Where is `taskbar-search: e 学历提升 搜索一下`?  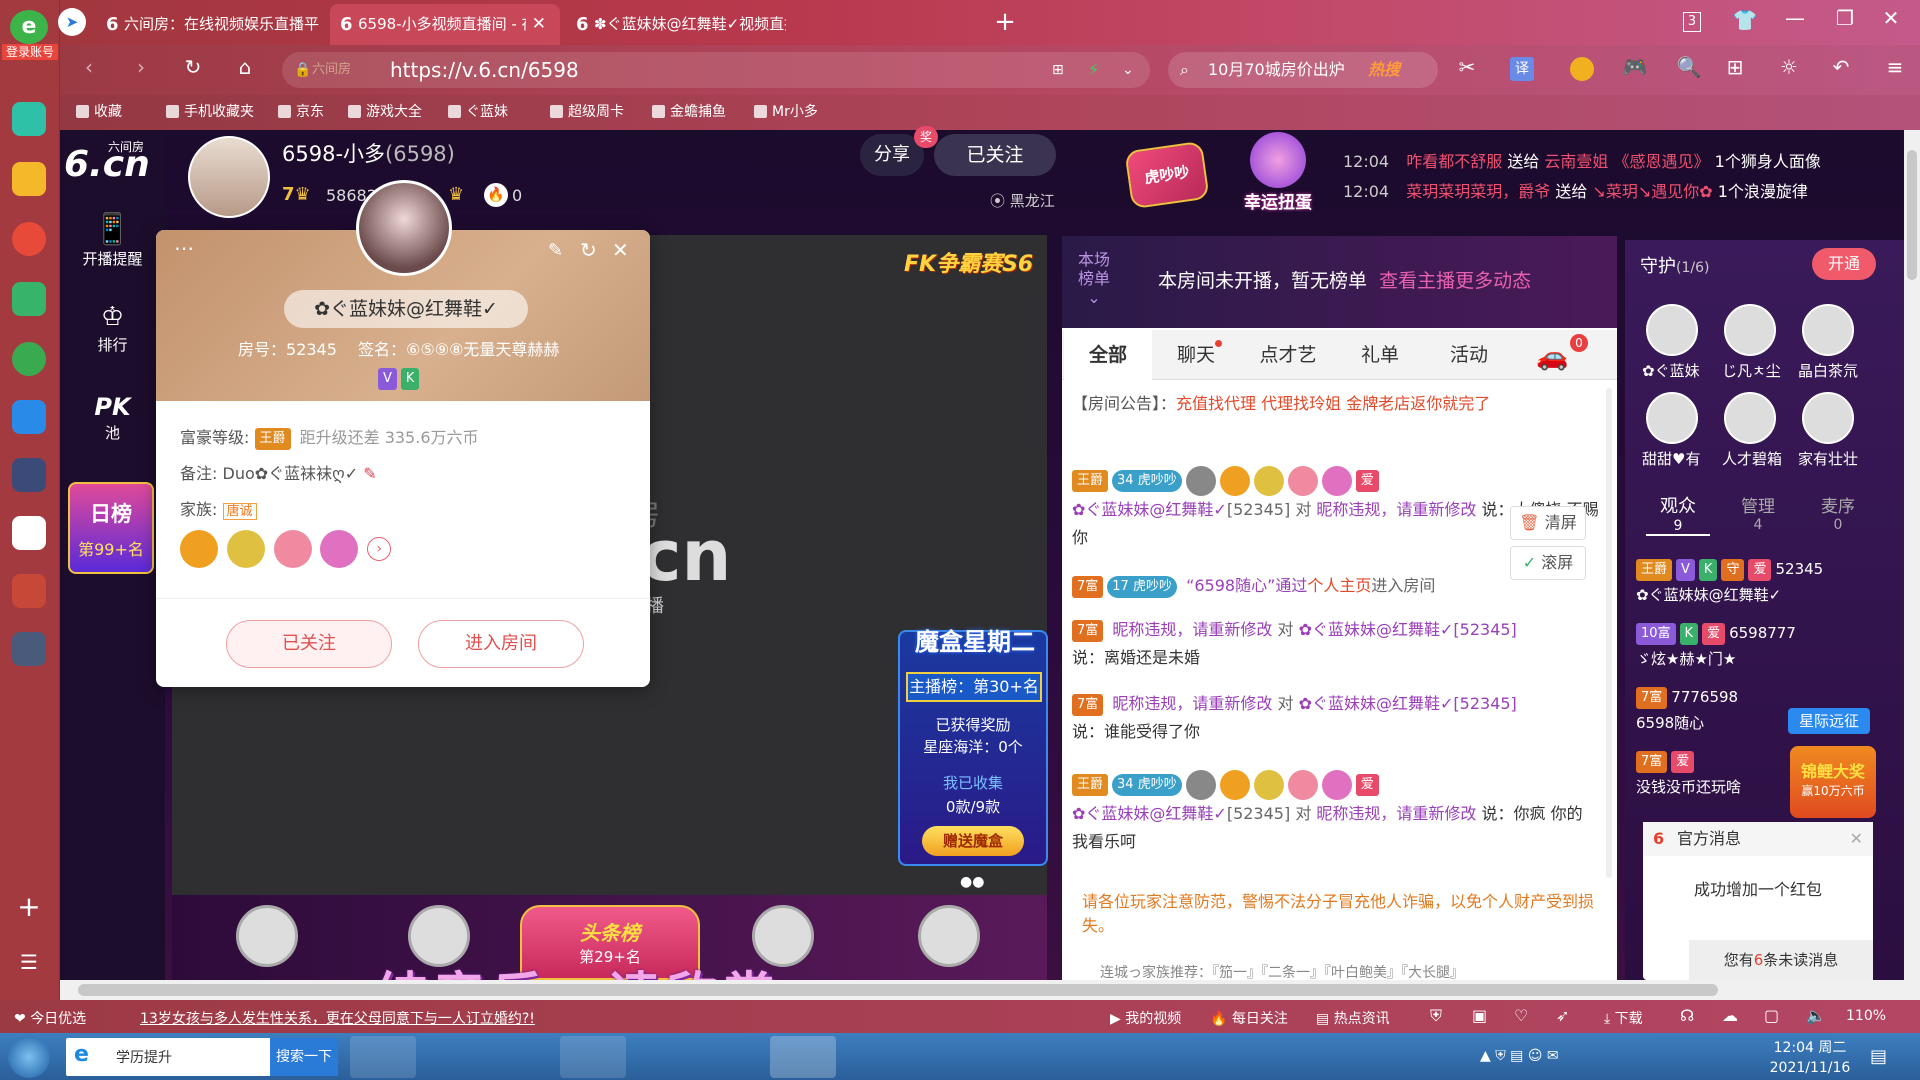 taskbar-search: e 学历提升 搜索一下 is located at coordinates (202, 1057).